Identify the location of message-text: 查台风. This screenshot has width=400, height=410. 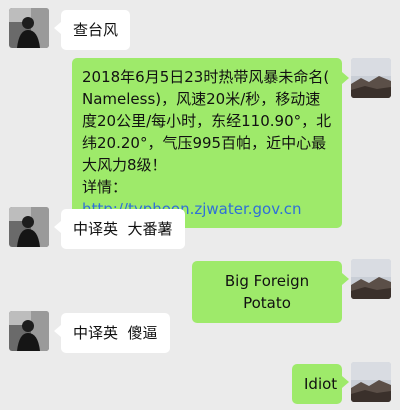
(96, 30).